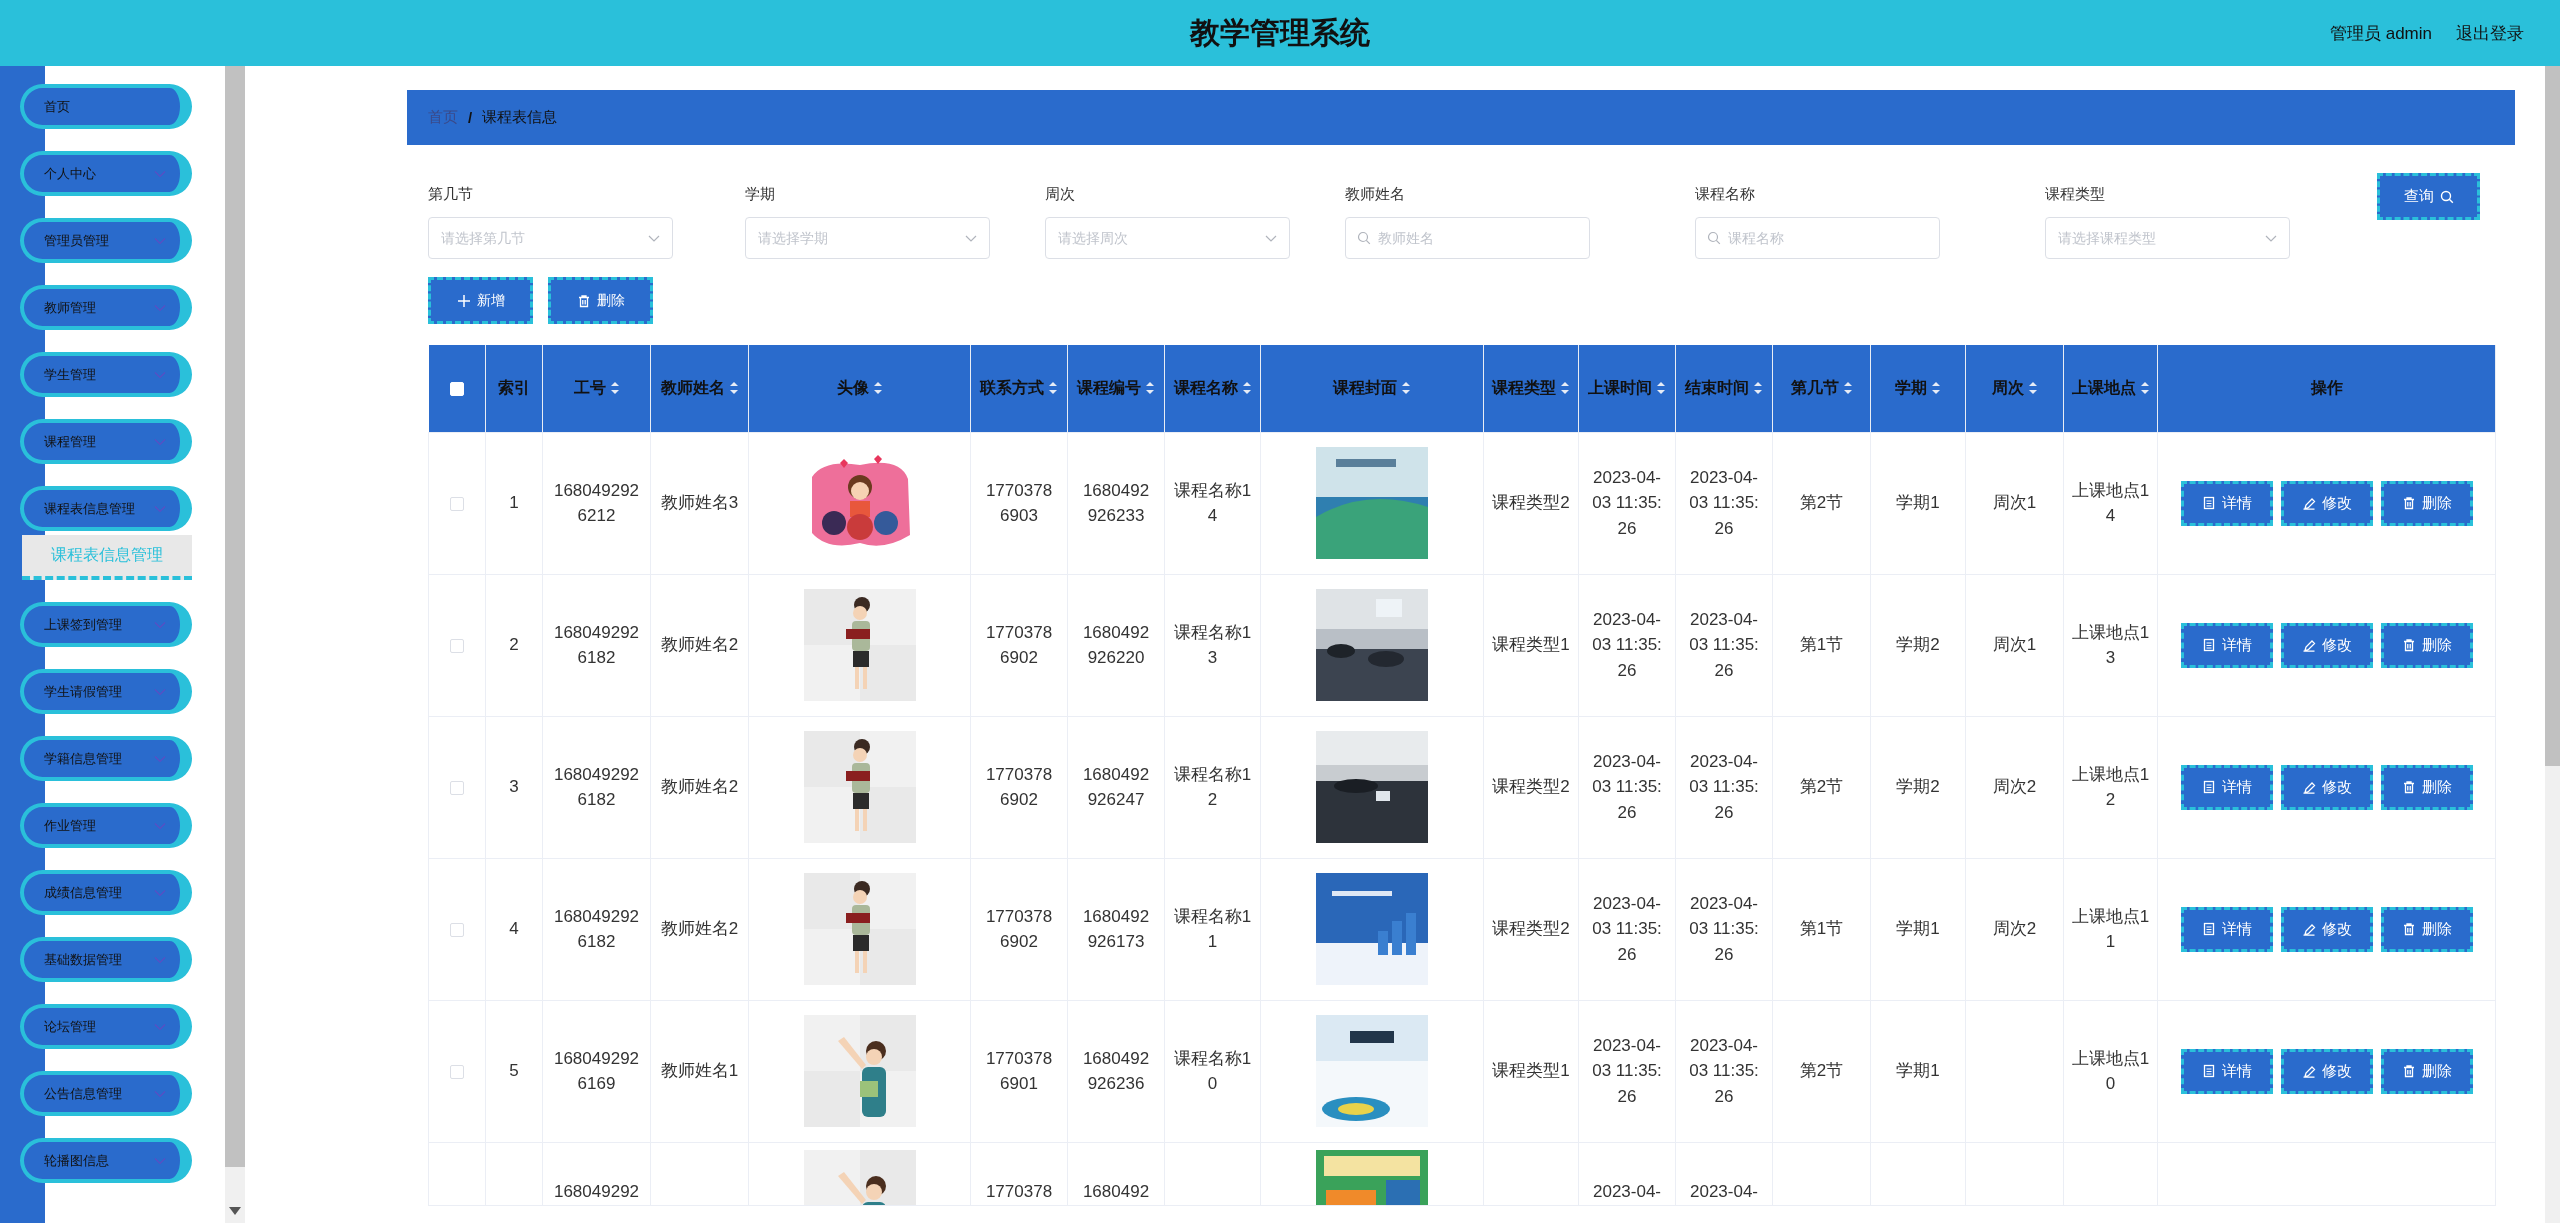  I want to click on table-cell: 教师姓名3, so click(699, 503).